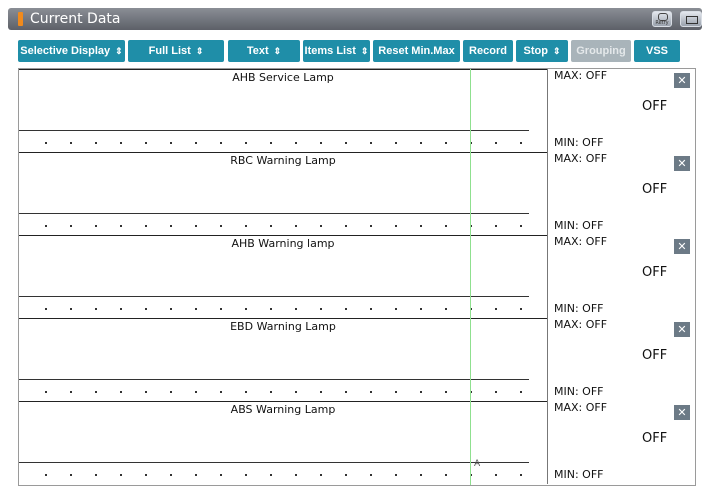  I want to click on window-toggle-button, so click(691, 19).